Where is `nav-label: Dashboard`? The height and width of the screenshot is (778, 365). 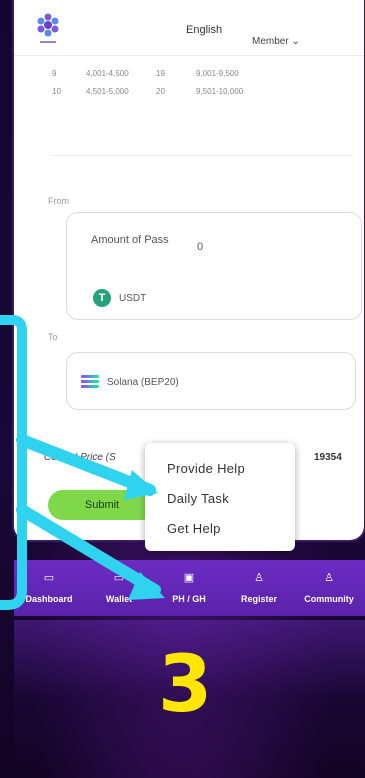 nav-label: Dashboard is located at coordinates (49, 599).